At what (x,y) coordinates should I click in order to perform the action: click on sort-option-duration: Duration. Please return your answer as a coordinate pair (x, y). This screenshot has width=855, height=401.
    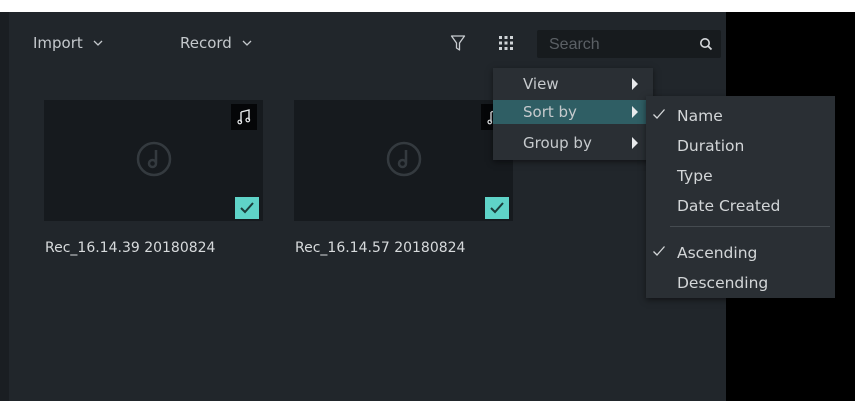
    Looking at the image, I should click on (740, 146).